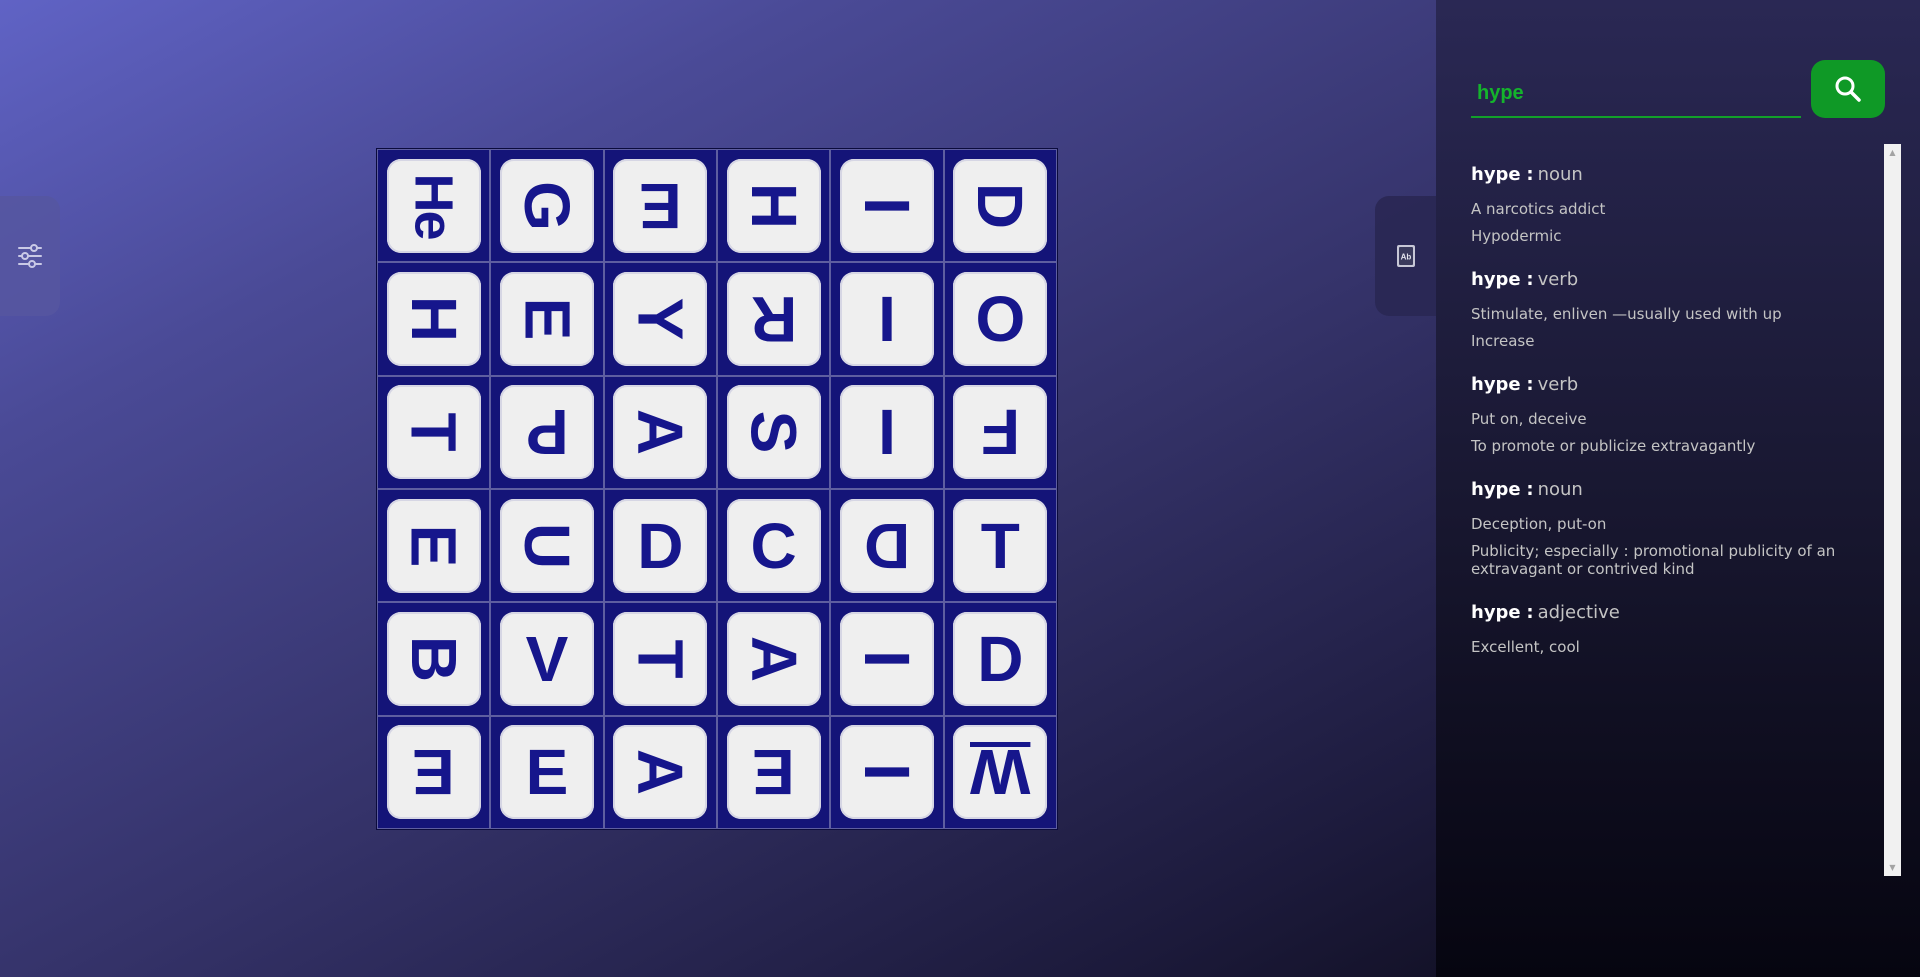 The width and height of the screenshot is (1920, 977). What do you see at coordinates (1525, 647) in the screenshot?
I see `definition-text: Excellent, cool` at bounding box center [1525, 647].